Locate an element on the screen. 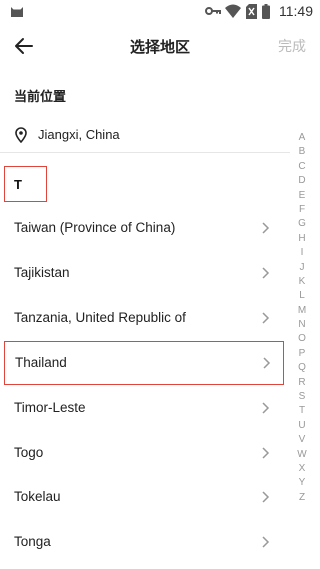  index-letter-d: D is located at coordinates (302, 181).